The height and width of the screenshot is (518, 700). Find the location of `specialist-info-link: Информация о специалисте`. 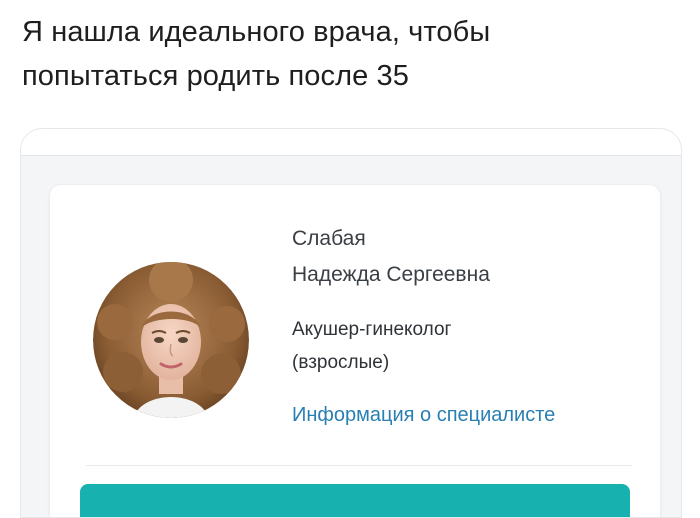

specialist-info-link: Информация о специалисте is located at coordinates (472, 415).